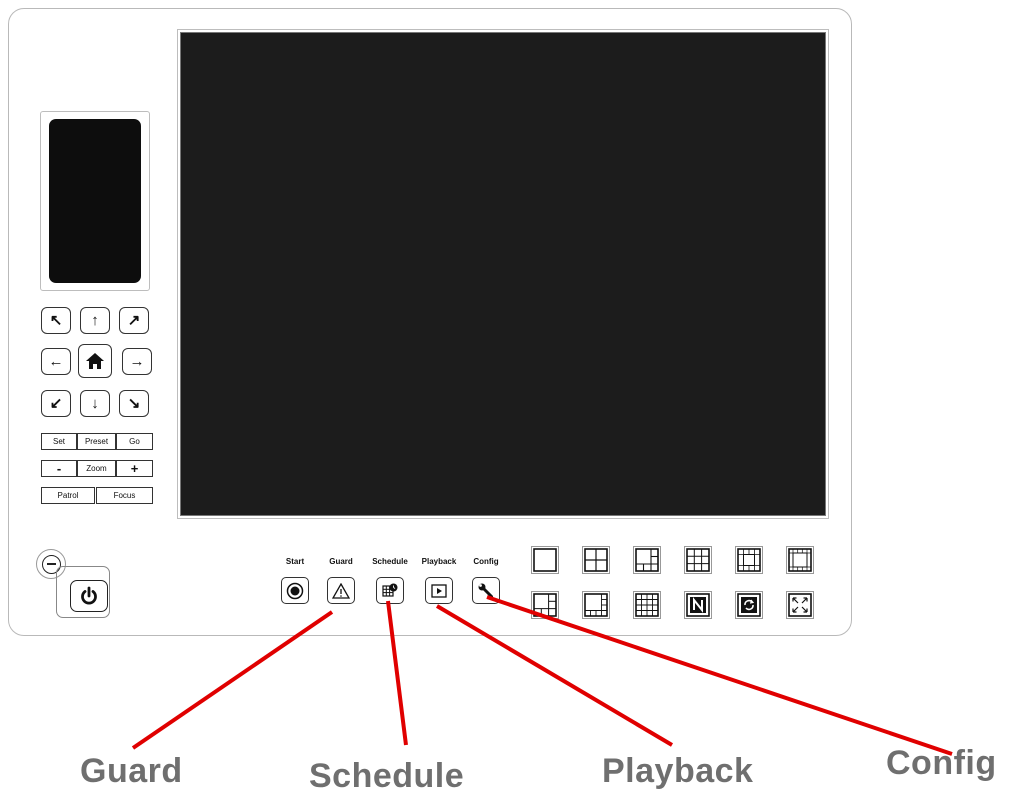 The width and height of the screenshot is (1009, 796). Describe the element at coordinates (397, 673) in the screenshot. I see `schedule-callout-line` at that location.